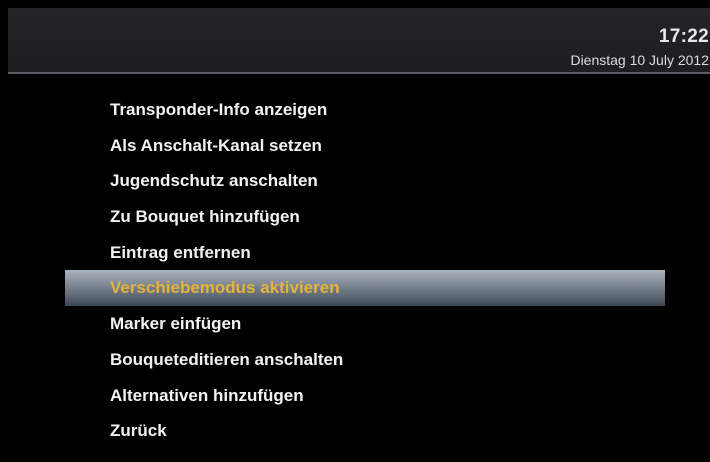  What do you see at coordinates (359, 253) in the screenshot?
I see `menu-item-remove-entry: Eintrag entfernen` at bounding box center [359, 253].